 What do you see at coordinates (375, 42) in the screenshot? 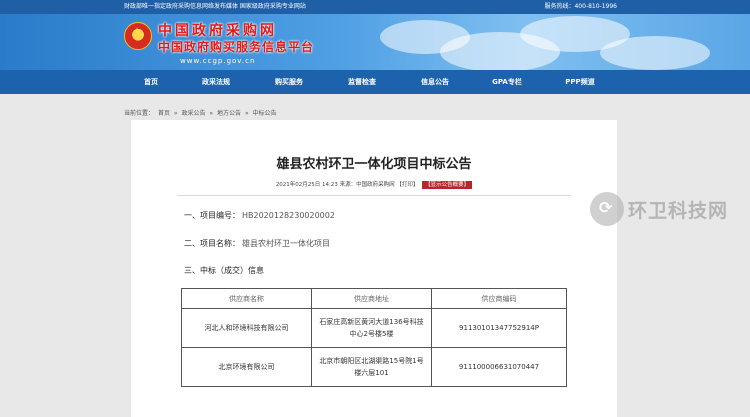
I see `site-header: ★ 中国政府采购网 中国政府购买服务信息平台 www.ccgp.gov.cn` at bounding box center [375, 42].